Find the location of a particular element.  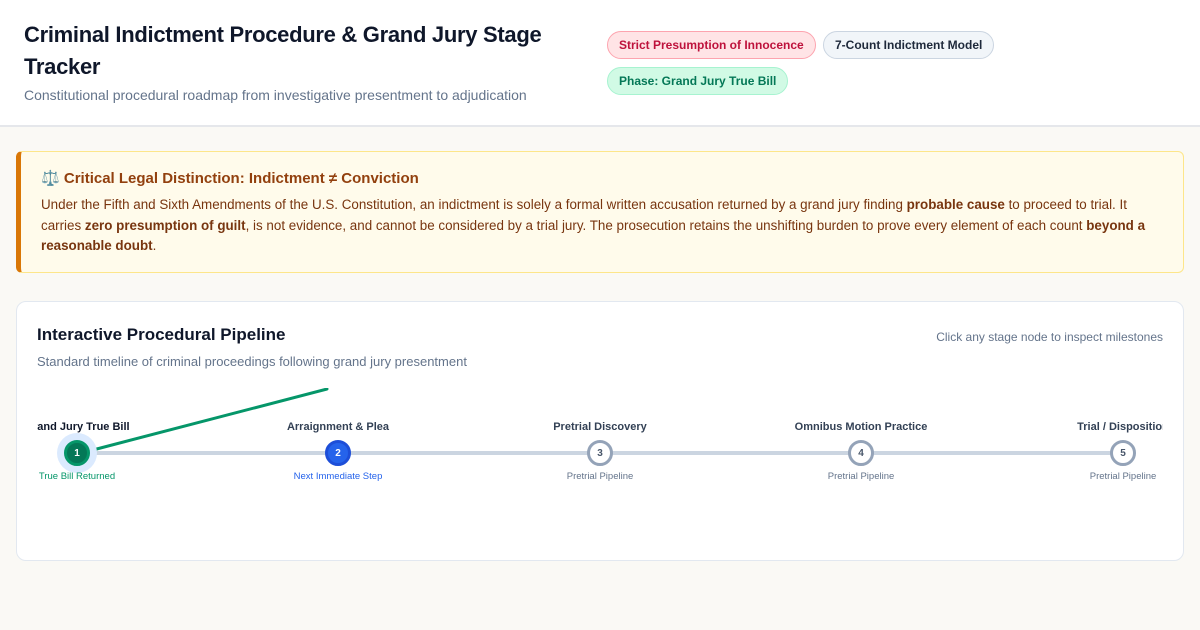

stage-node-1: 1 is located at coordinates (77, 453).